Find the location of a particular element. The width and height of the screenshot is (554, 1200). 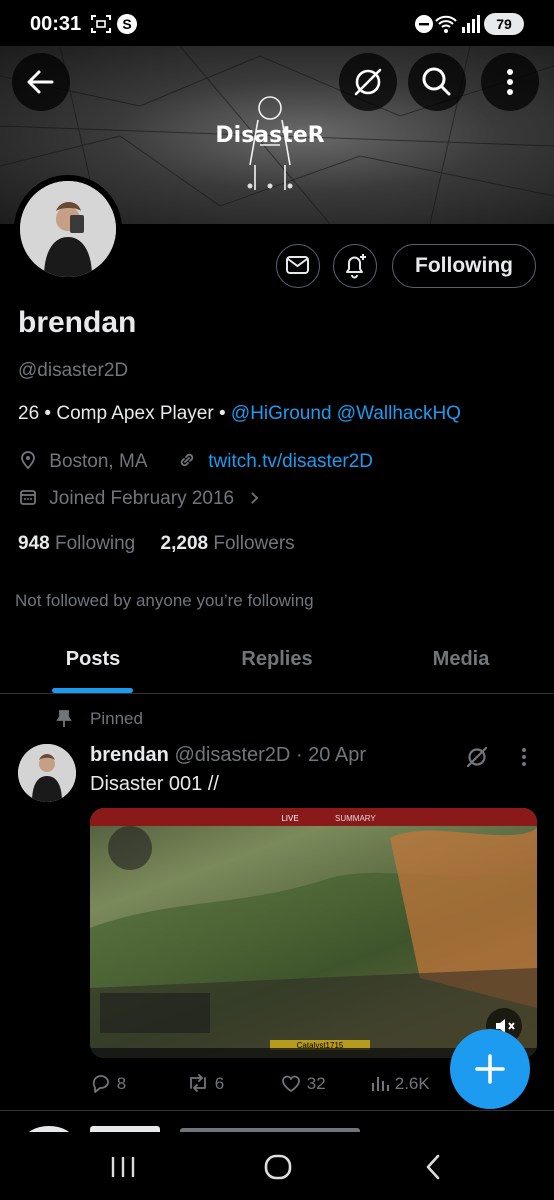

back-arrow-icon is located at coordinates (40, 82).